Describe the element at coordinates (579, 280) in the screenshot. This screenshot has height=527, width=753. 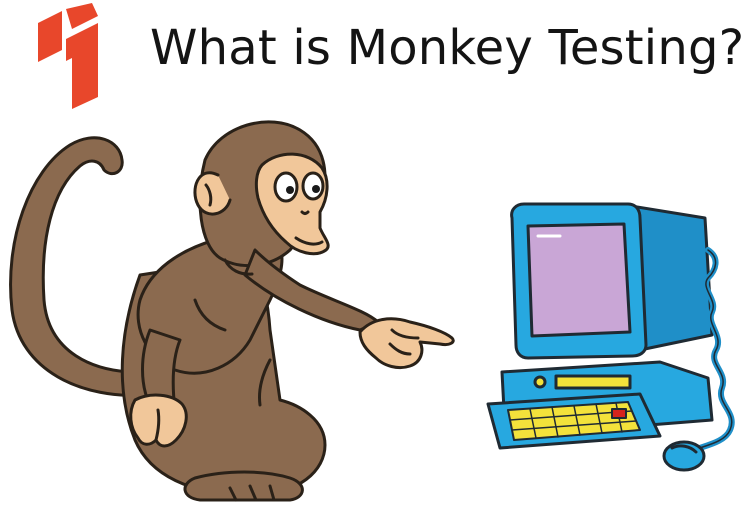
I see `monitor-screen` at that location.